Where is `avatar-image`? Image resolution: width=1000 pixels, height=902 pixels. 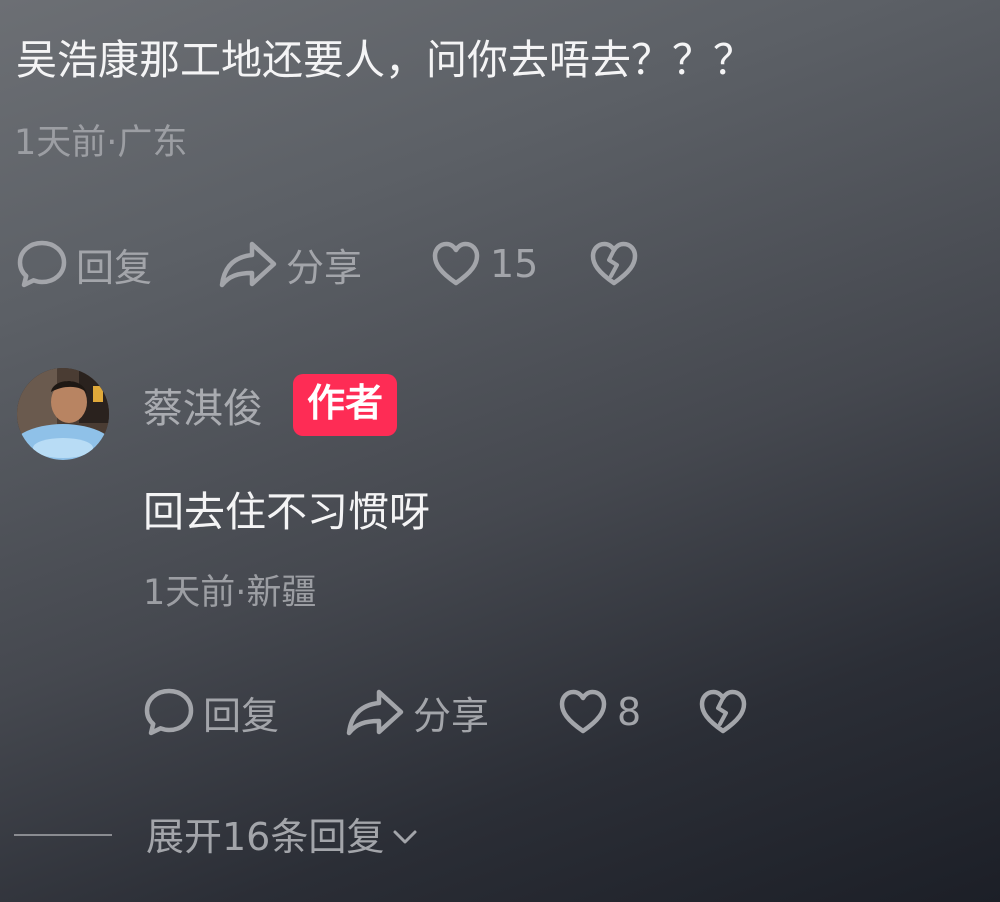 avatar-image is located at coordinates (63, 414).